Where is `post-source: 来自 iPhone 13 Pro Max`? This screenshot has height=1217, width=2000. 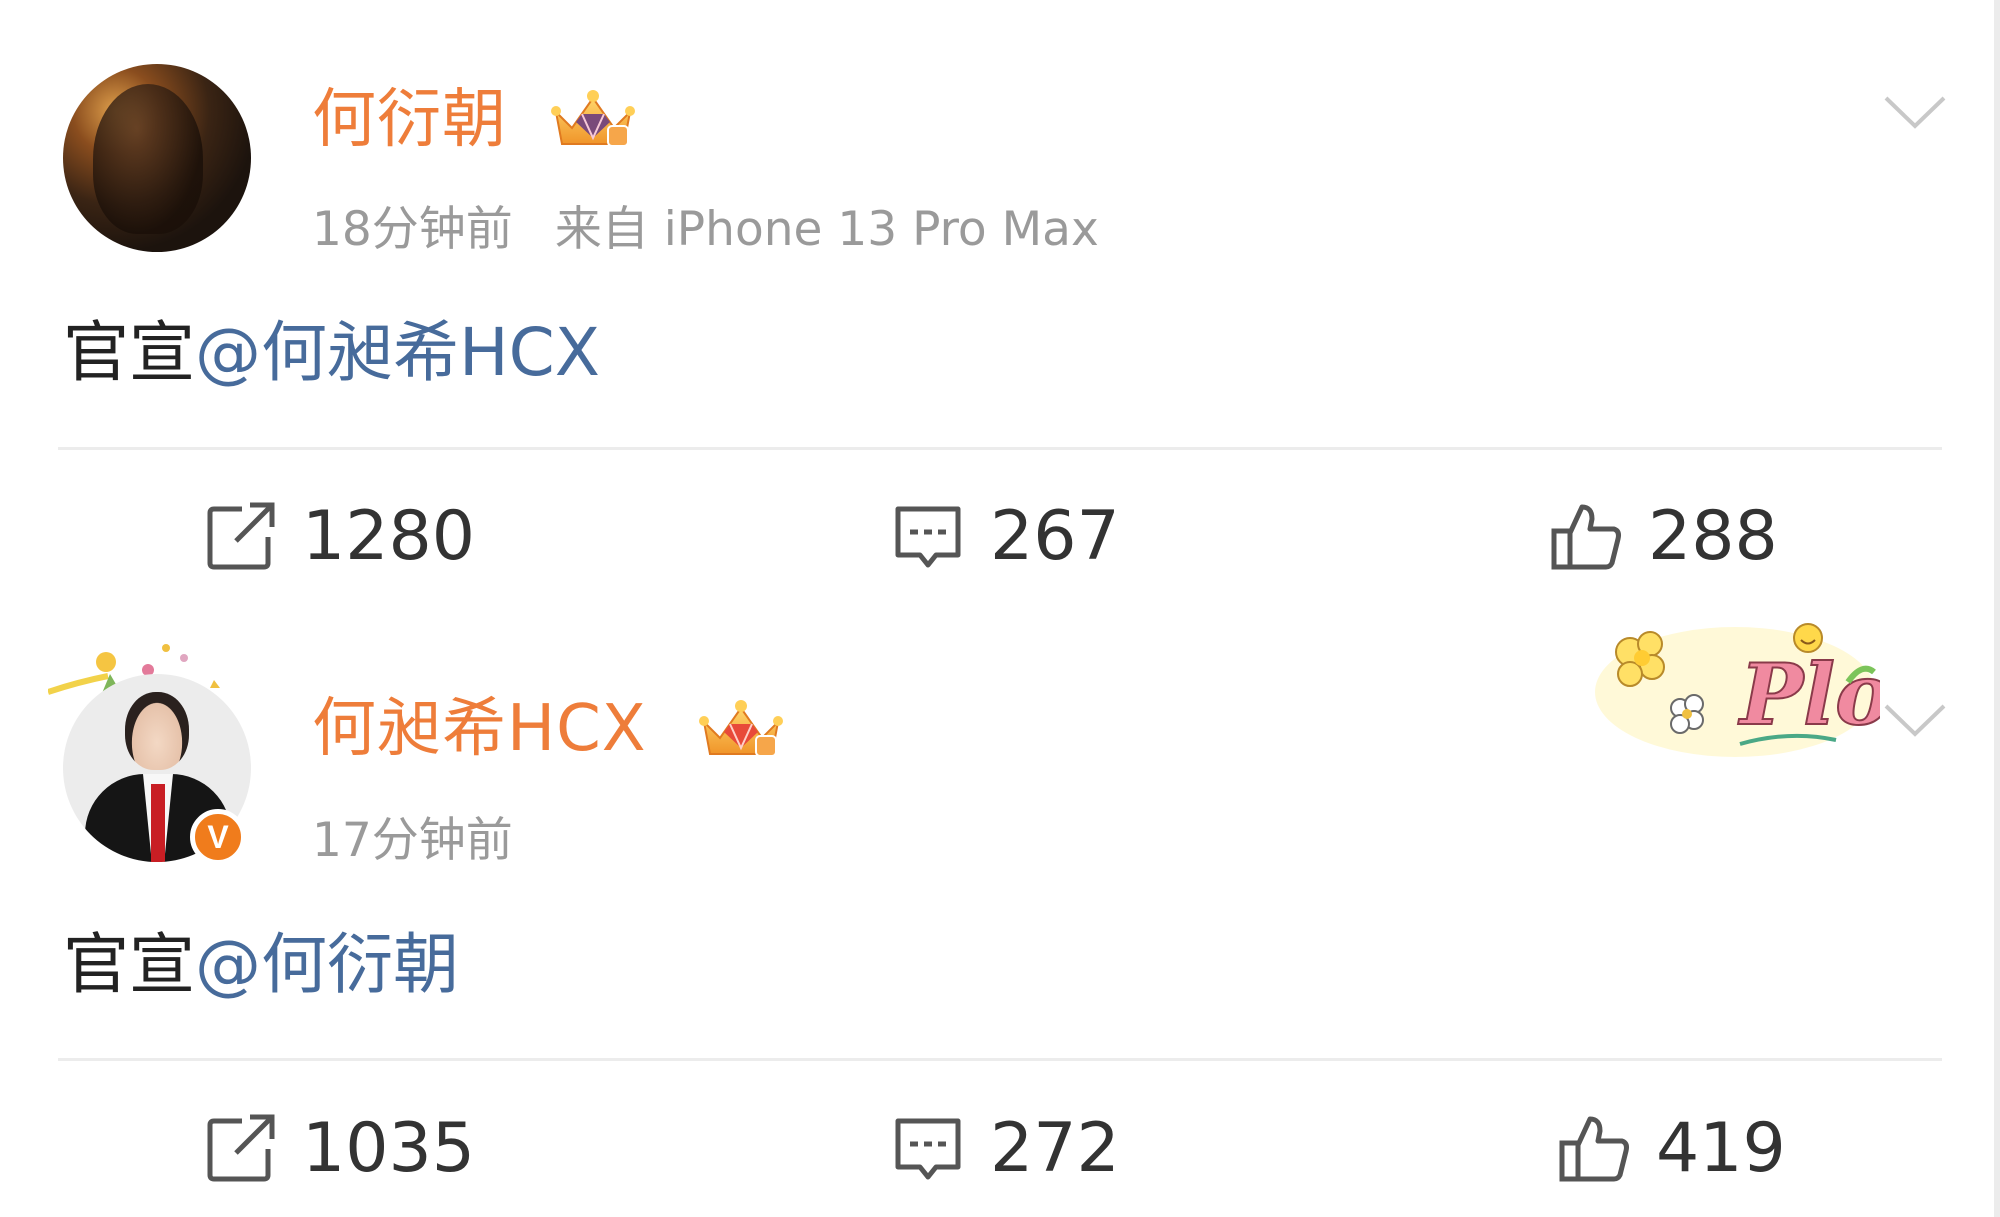 post-source: 来自 iPhone 13 Pro Max is located at coordinates (826, 229).